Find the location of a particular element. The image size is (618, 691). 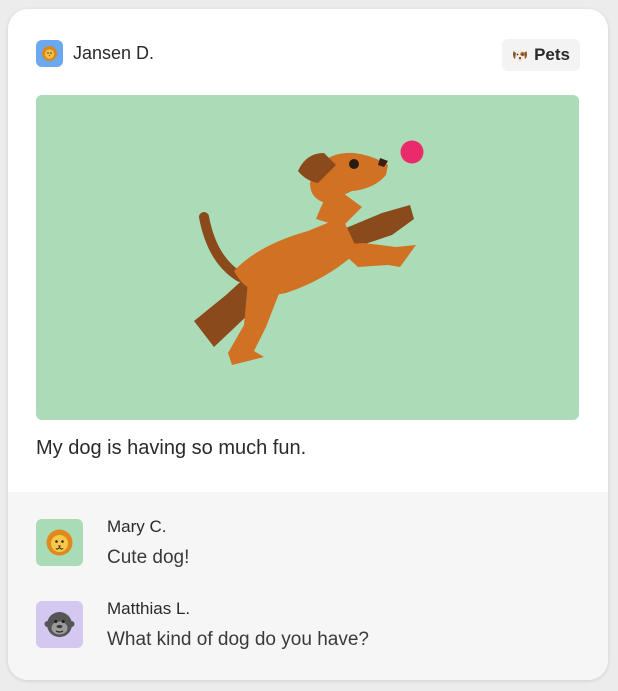

category-tag: Pets is located at coordinates (541, 55).